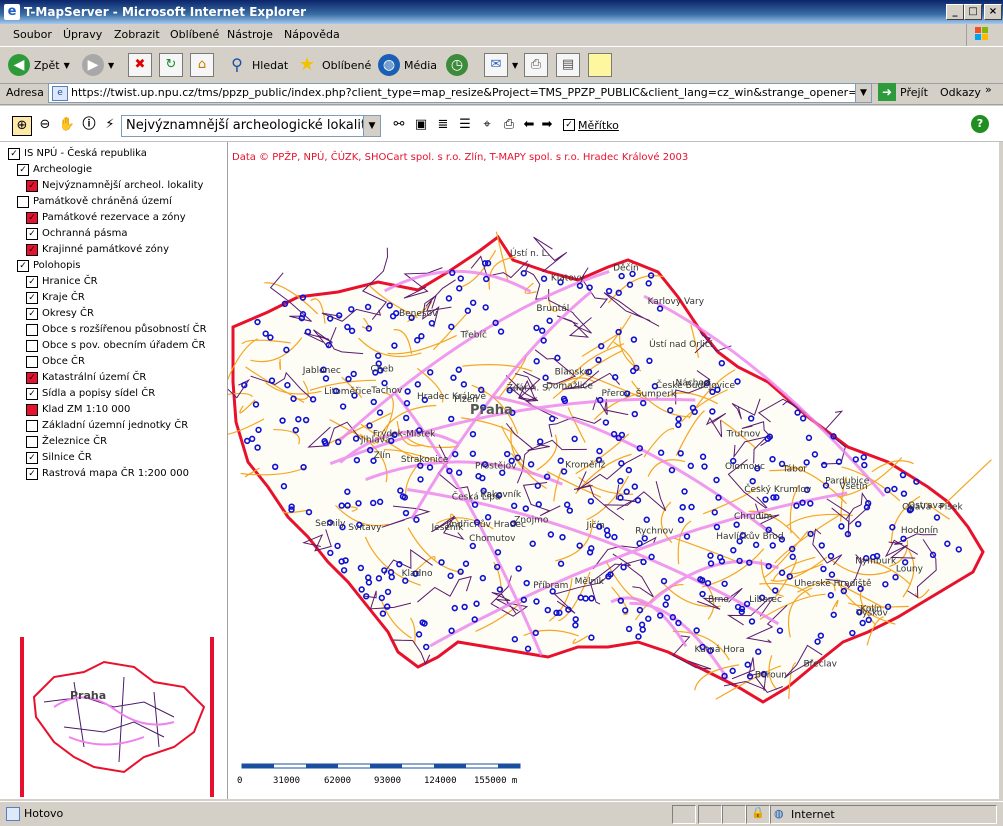  What do you see at coordinates (960, 92) in the screenshot?
I see `links-button: Odkazy` at bounding box center [960, 92].